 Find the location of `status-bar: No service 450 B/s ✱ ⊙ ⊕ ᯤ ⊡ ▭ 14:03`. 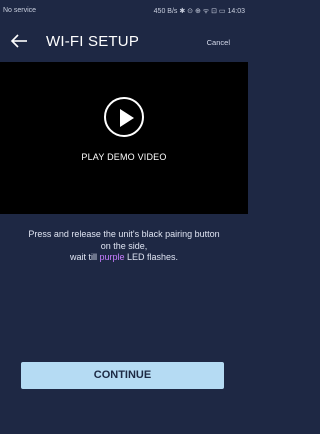

status-bar: No service 450 B/s ✱ ⊙ ⊕ ᯤ ⊡ ▭ 14:03 is located at coordinates (124, 11).